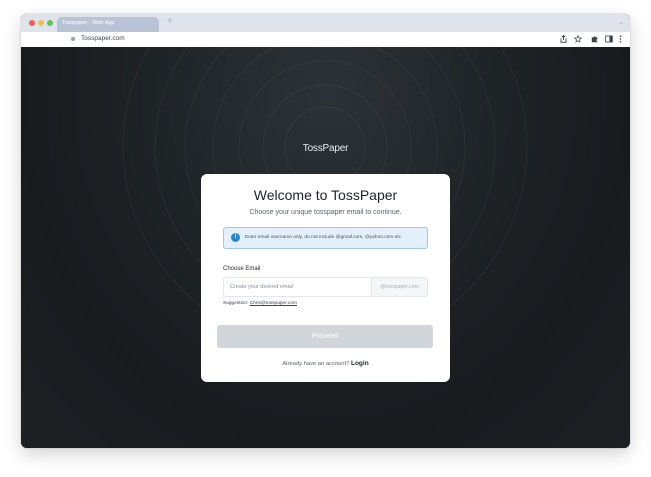  I want to click on page-title: Welcome to TossPaper, so click(325, 195).